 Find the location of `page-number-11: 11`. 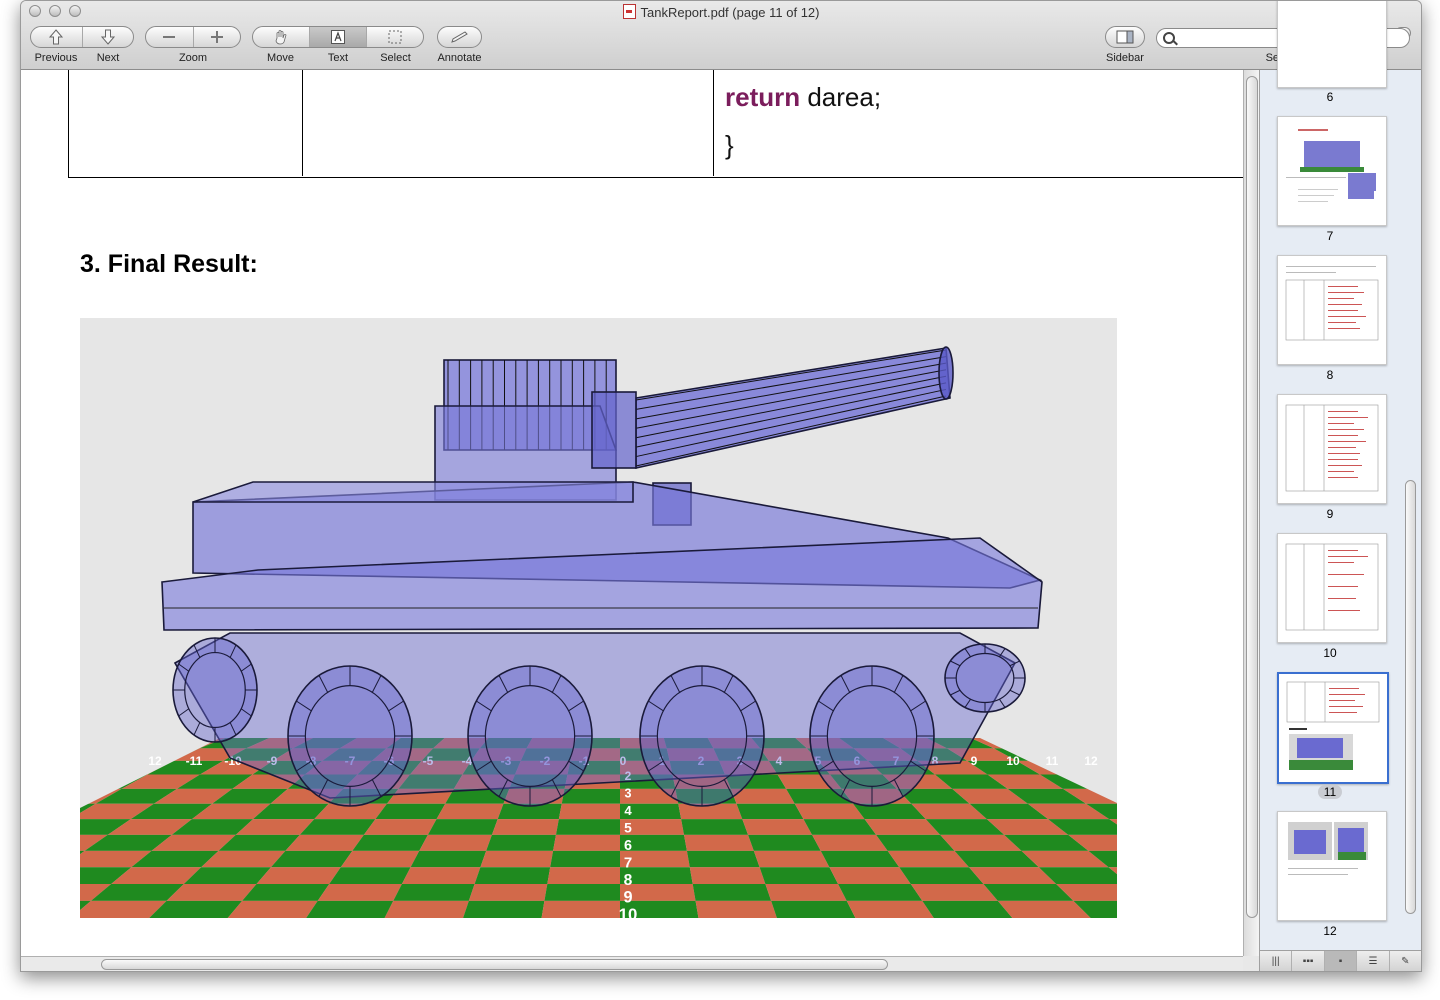

page-number-11: 11 is located at coordinates (1330, 792).